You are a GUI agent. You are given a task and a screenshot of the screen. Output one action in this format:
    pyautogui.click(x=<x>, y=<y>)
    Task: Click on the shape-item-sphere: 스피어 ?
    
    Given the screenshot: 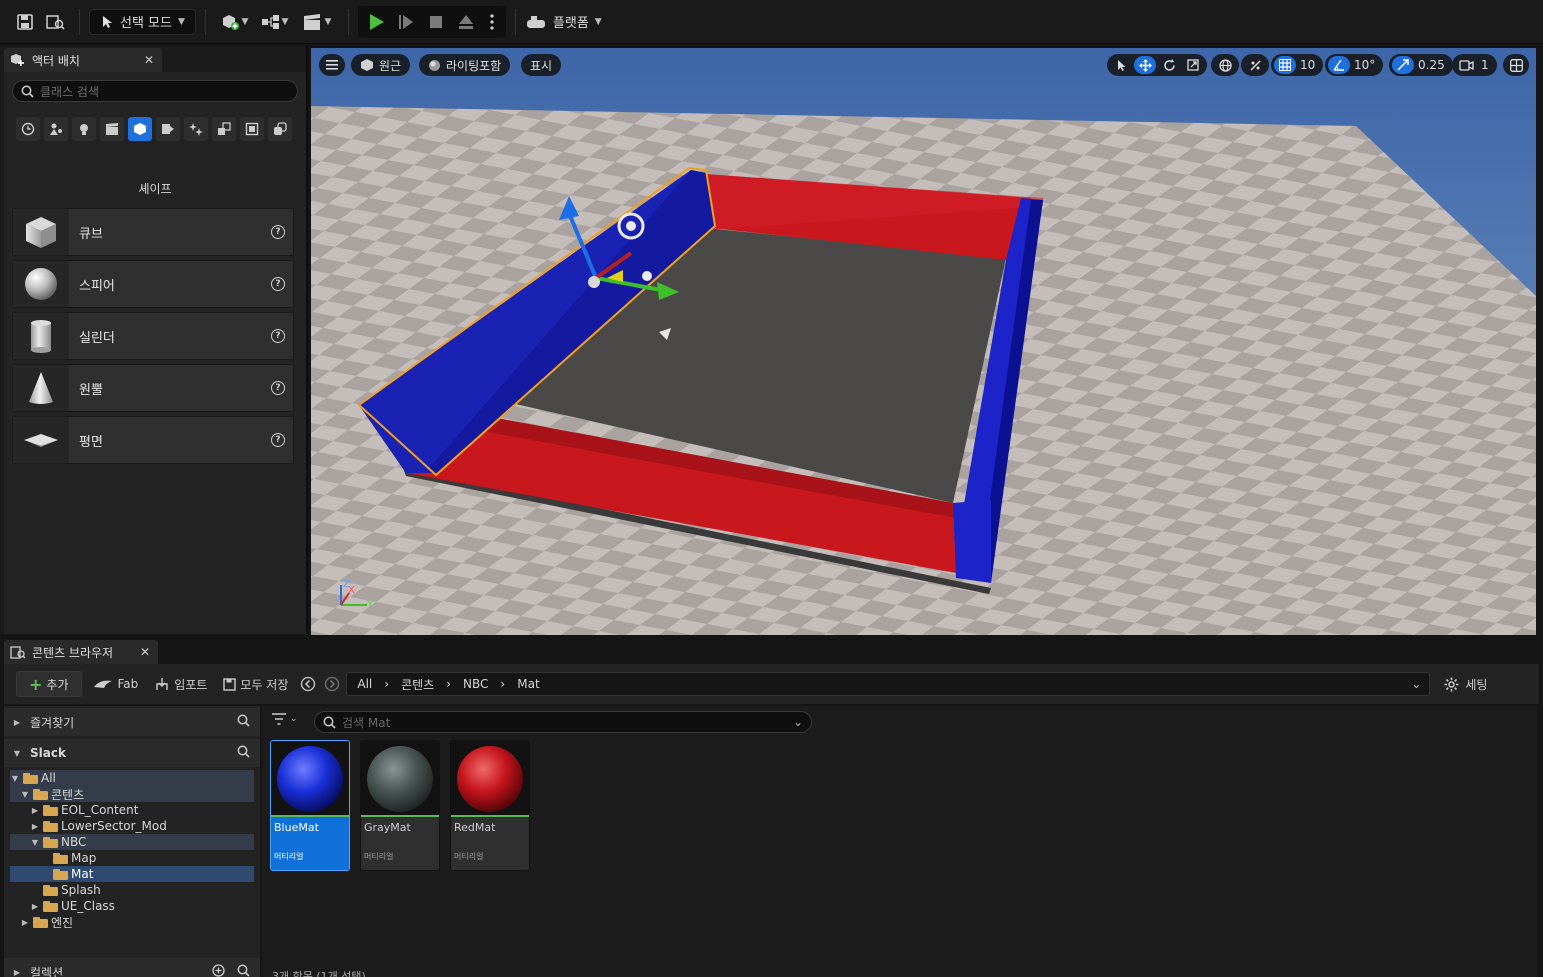 What is the action you would take?
    pyautogui.click(x=153, y=284)
    